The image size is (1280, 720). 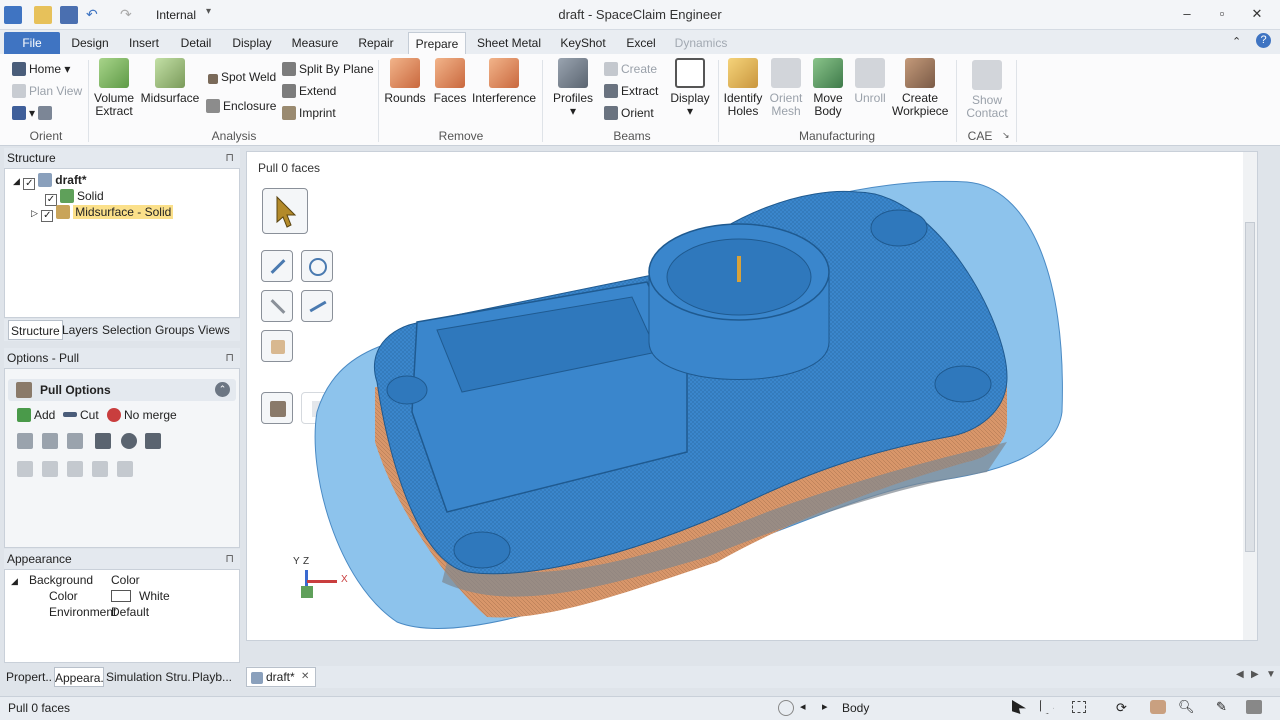 What do you see at coordinates (450, 81) in the screenshot?
I see `faces-button: Faces` at bounding box center [450, 81].